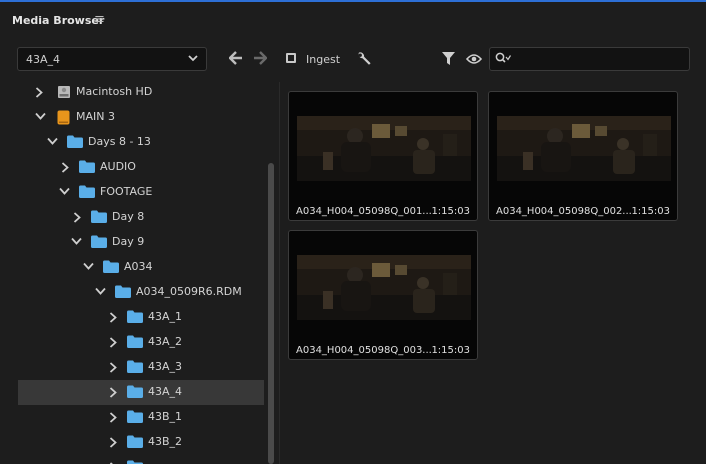  What do you see at coordinates (141, 117) in the screenshot?
I see `tree-item-main-3: MAIN 3` at bounding box center [141, 117].